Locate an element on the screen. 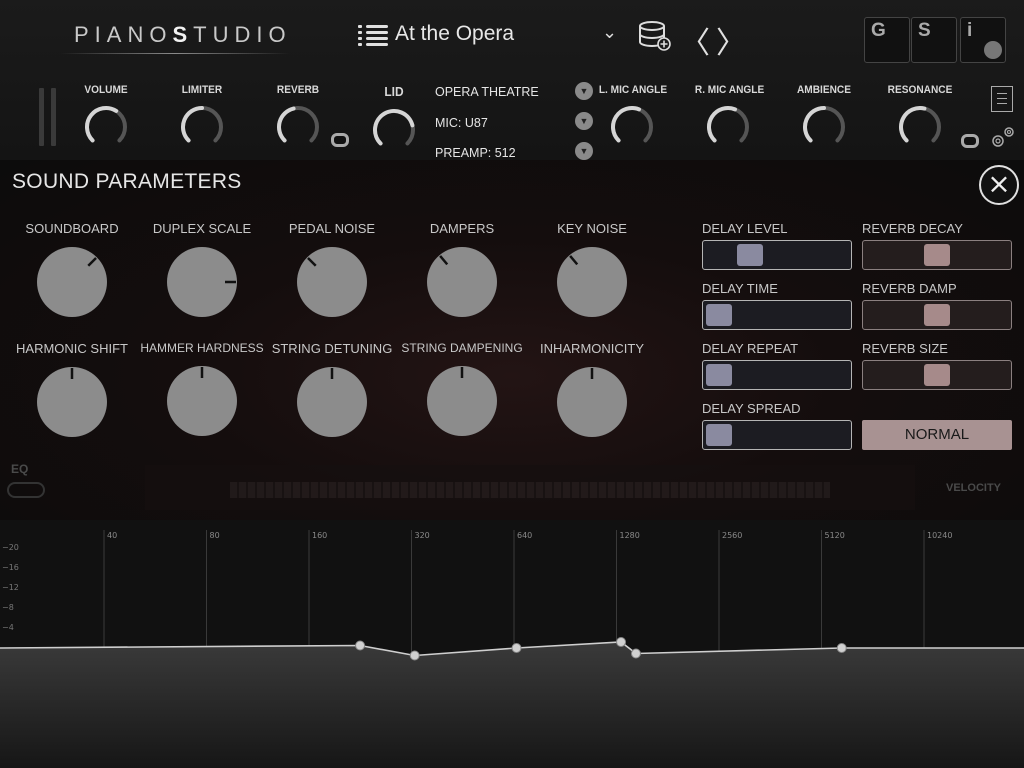 This screenshot has width=1024, height=768. lid-knob: LID is located at coordinates (394, 118).